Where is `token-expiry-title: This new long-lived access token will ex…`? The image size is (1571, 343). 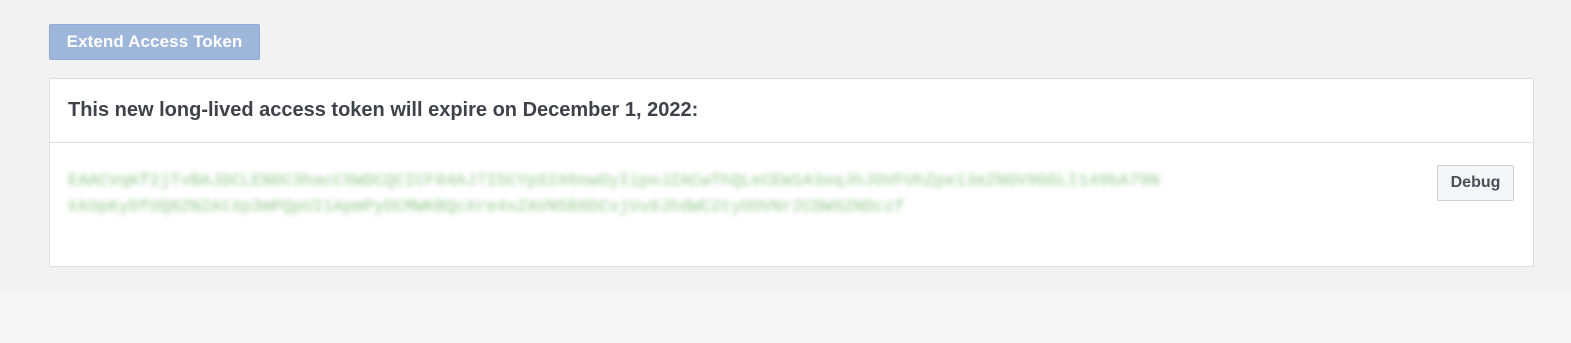 token-expiry-title: This new long-lived access token will ex… is located at coordinates (383, 110).